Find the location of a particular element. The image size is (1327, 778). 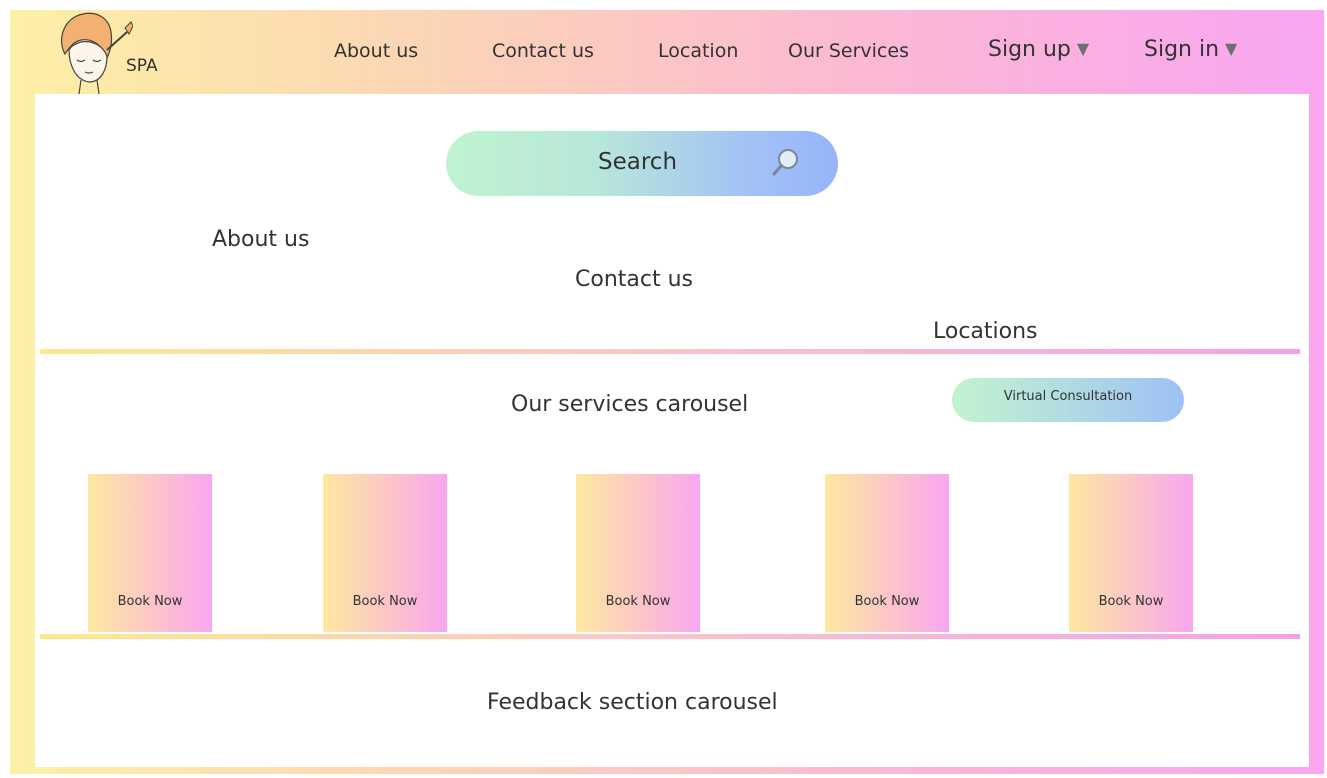

nav-sign-in: Sign in ▼ is located at coordinates (1190, 49).